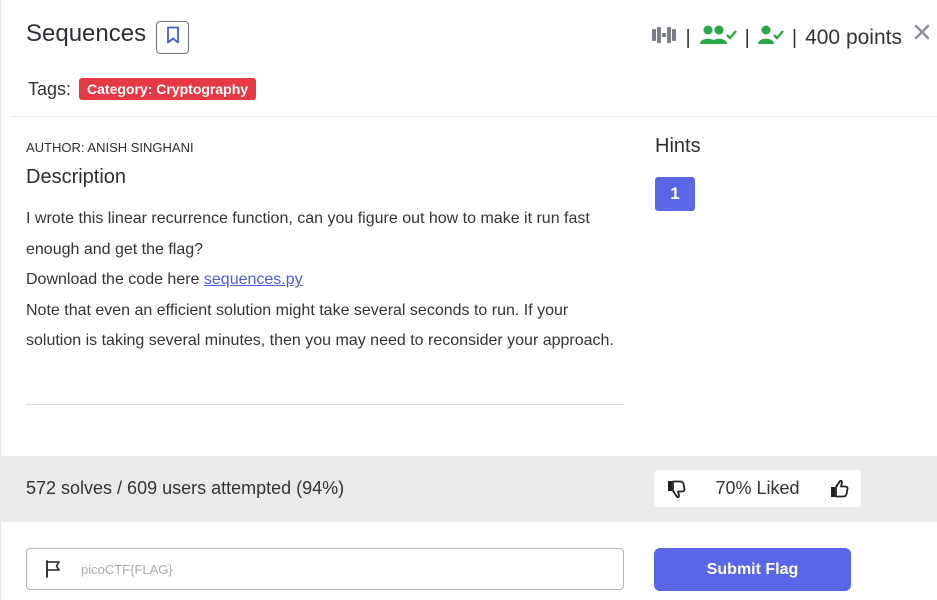  What do you see at coordinates (752, 569) in the screenshot?
I see `submit-flag-button: Submit Flag` at bounding box center [752, 569].